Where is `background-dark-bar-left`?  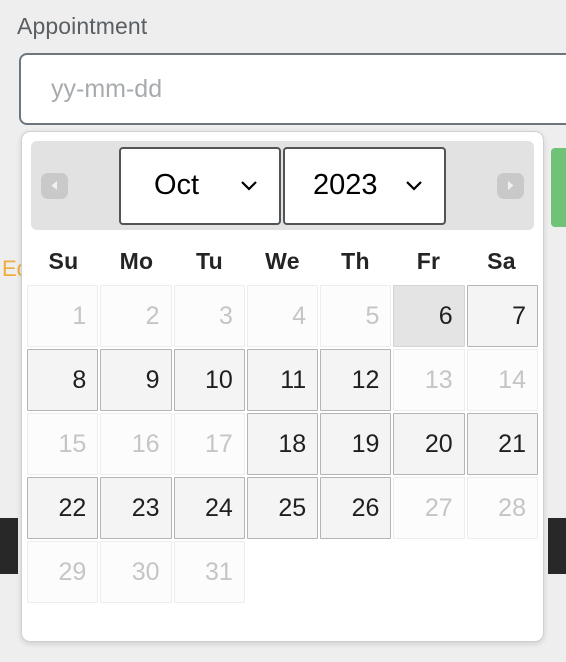 background-dark-bar-left is located at coordinates (9, 546).